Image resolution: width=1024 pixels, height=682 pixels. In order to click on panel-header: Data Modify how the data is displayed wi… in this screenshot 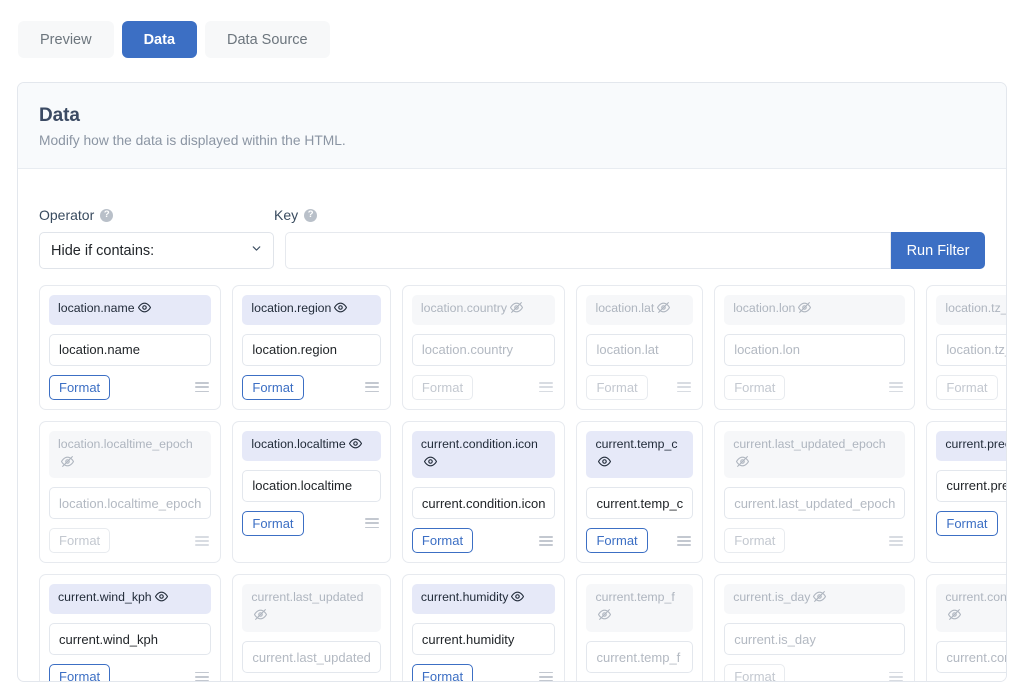, I will do `click(512, 126)`.